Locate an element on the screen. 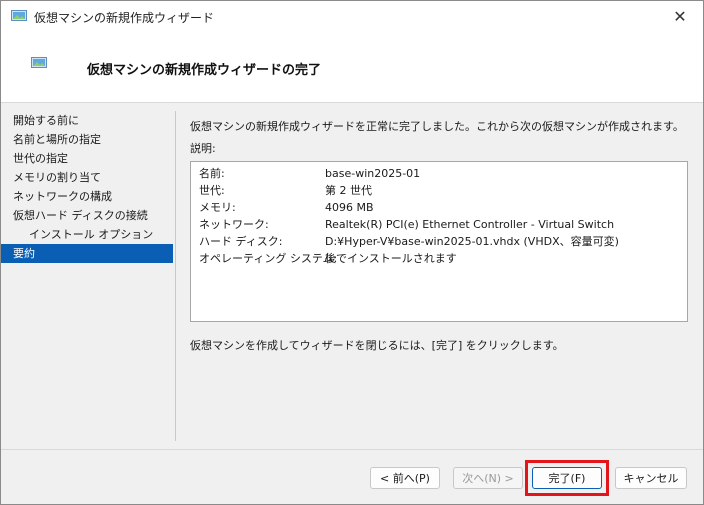  summary-key: オペレーティング システム: is located at coordinates (268, 258).